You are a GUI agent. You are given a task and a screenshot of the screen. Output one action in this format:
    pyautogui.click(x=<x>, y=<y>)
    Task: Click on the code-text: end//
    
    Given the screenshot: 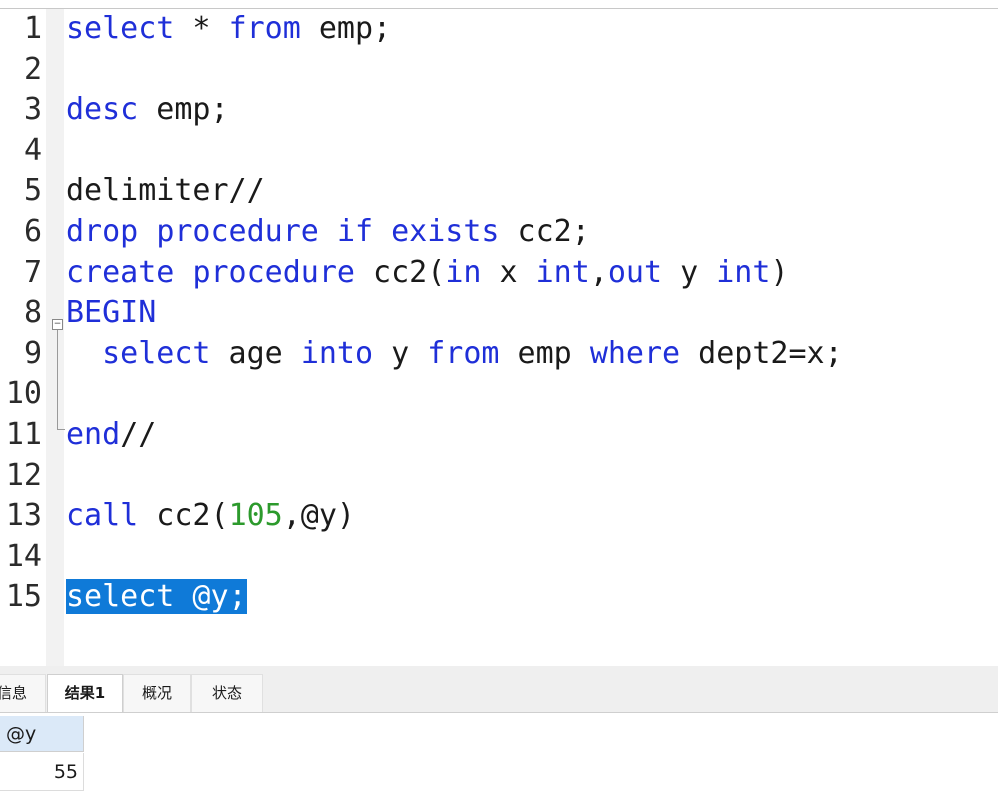 What is the action you would take?
    pyautogui.click(x=111, y=435)
    